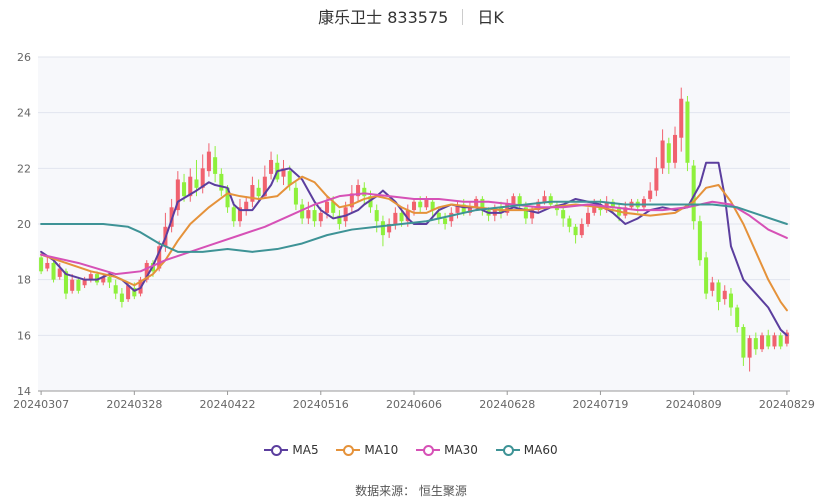  What do you see at coordinates (507, 450) in the screenshot?
I see `ma60-legend-icon` at bounding box center [507, 450].